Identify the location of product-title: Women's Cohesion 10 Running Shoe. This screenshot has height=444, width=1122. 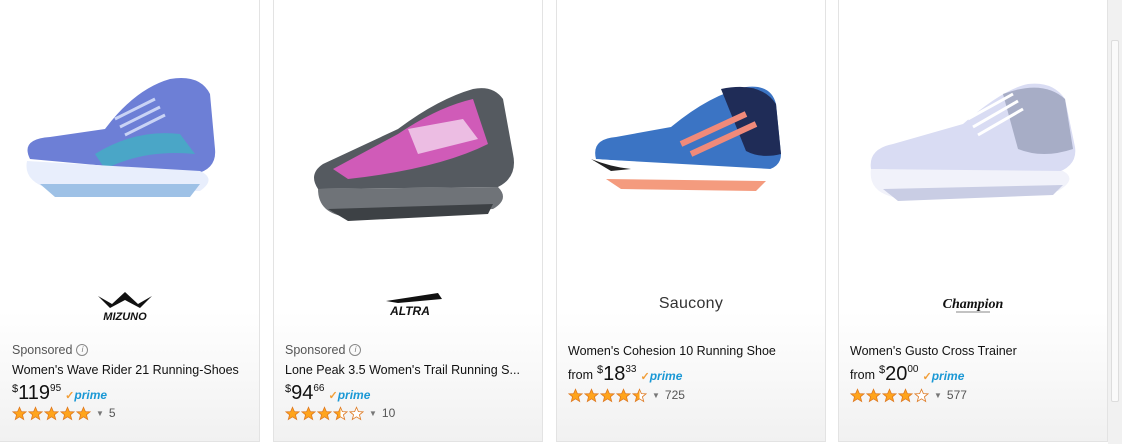
(688, 351).